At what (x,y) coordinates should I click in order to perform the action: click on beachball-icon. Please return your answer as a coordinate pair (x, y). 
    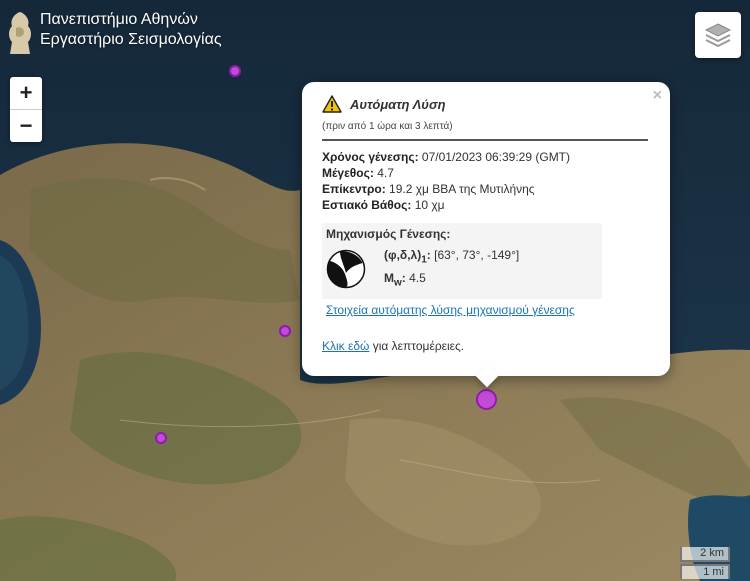
    Looking at the image, I should click on (346, 269).